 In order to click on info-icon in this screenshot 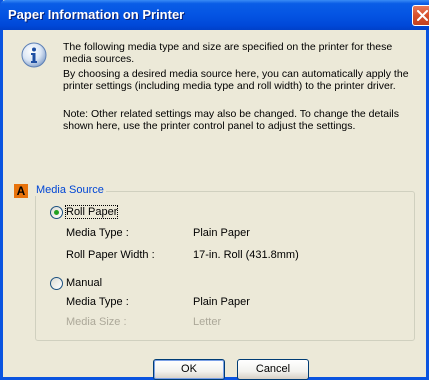, I will do `click(34, 55)`.